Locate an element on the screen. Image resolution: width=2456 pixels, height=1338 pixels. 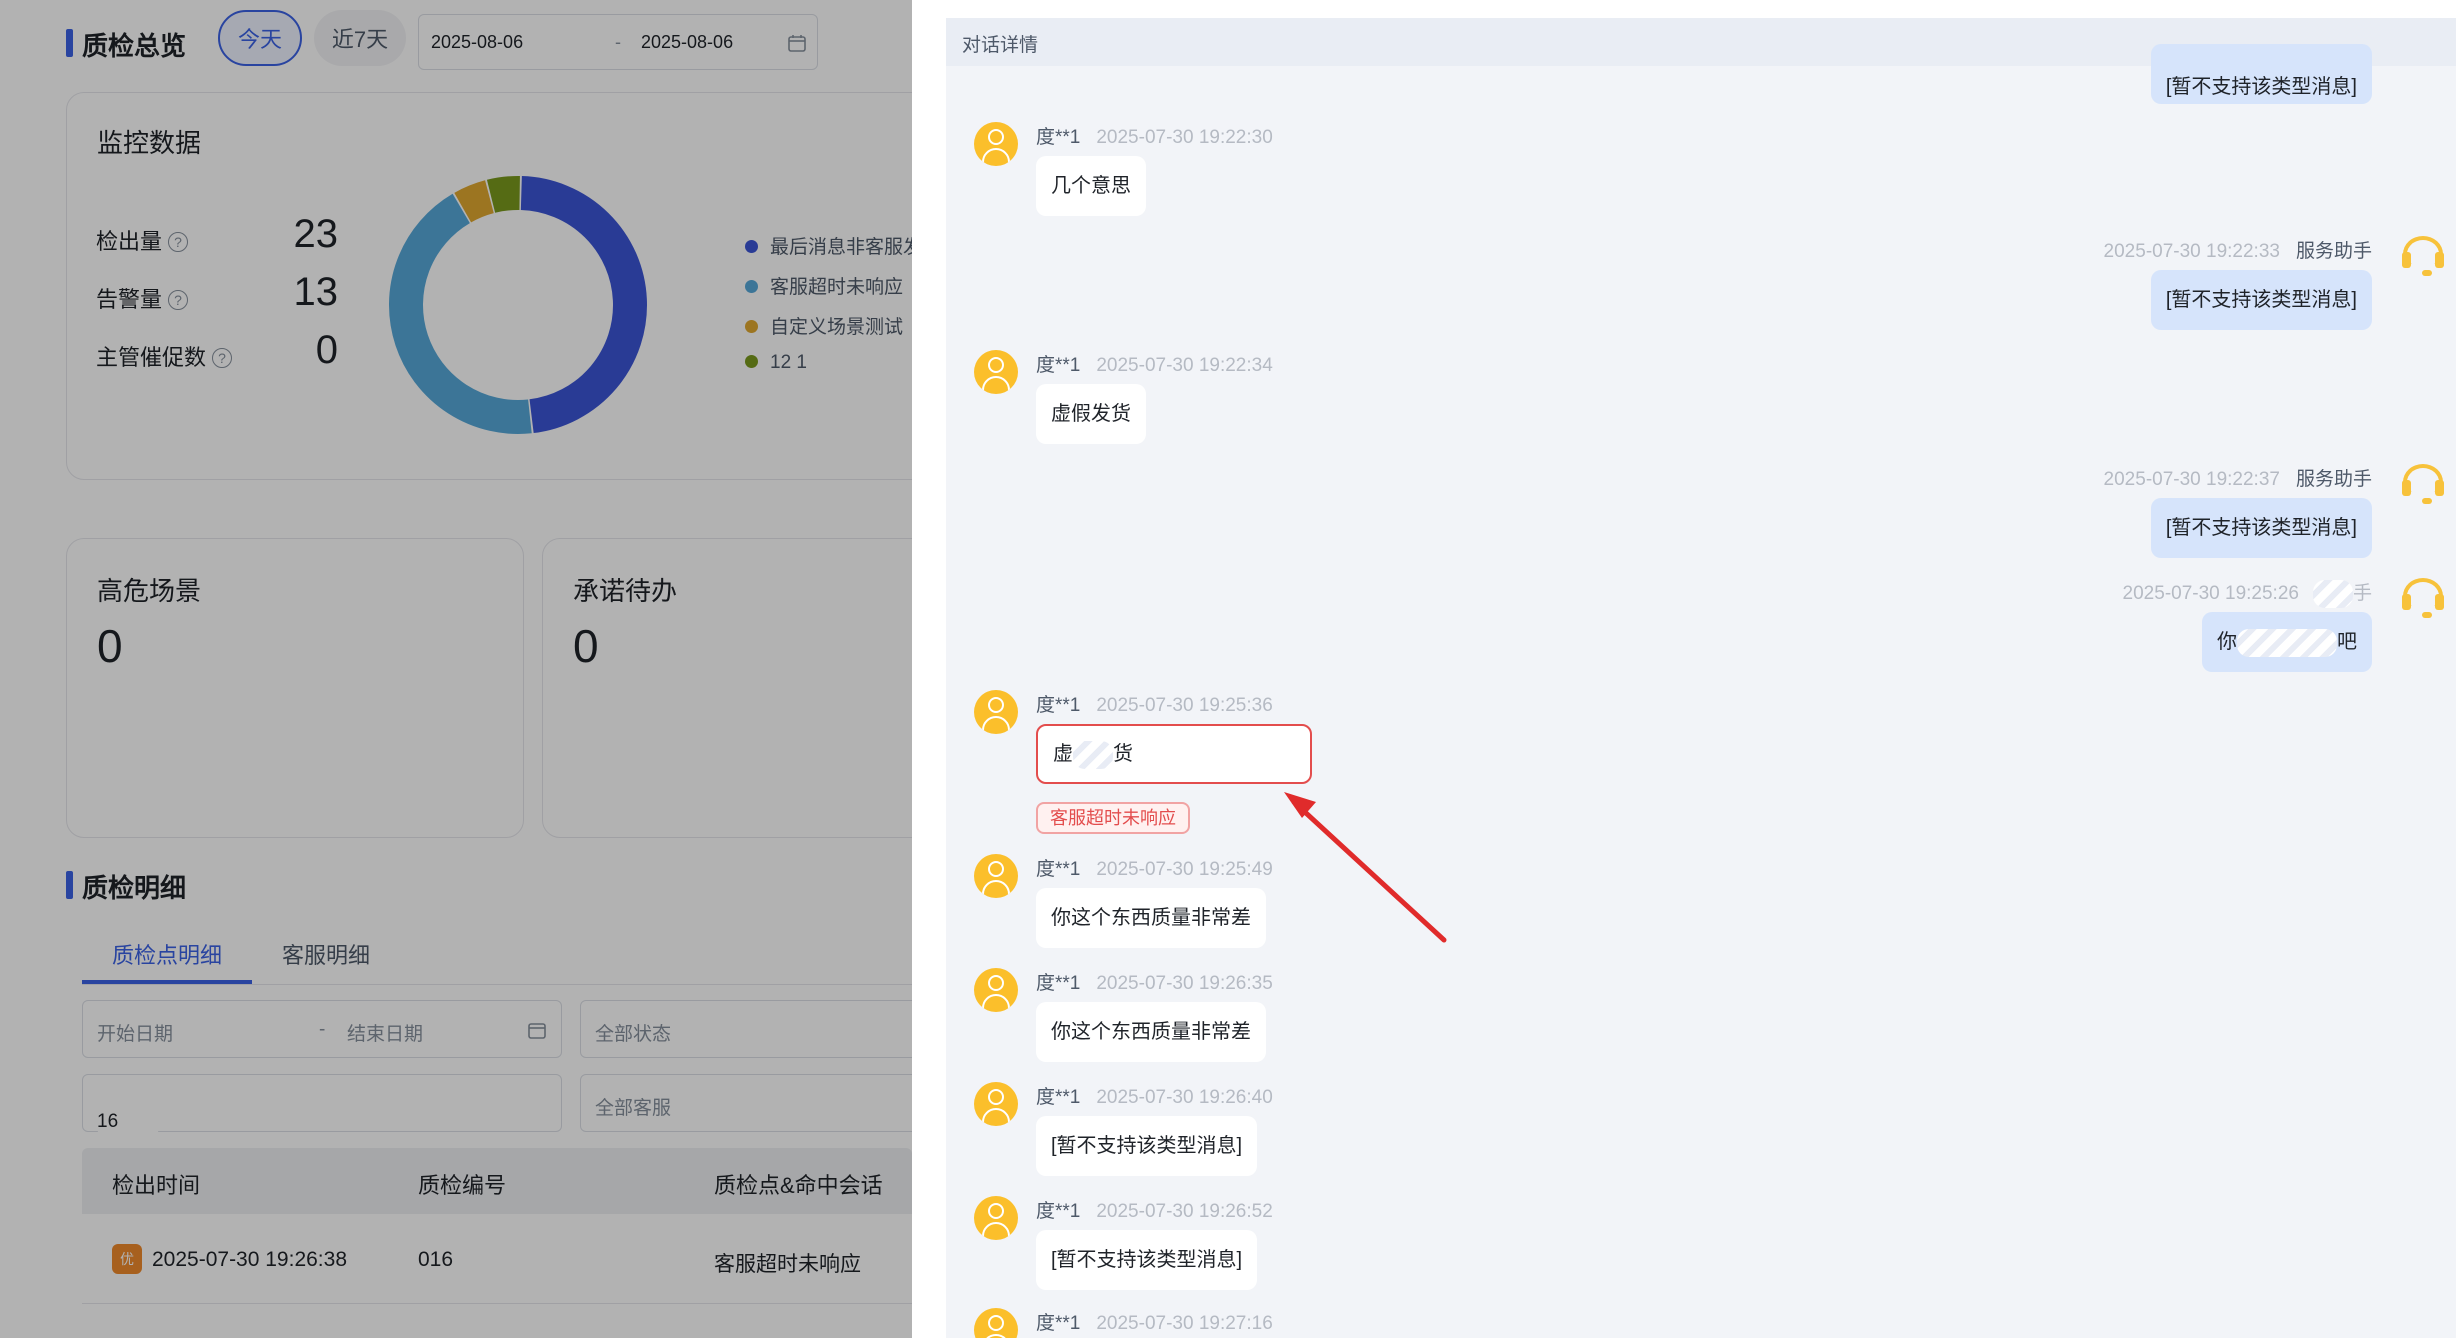
annotation-arrow is located at coordinates (1365, 867).